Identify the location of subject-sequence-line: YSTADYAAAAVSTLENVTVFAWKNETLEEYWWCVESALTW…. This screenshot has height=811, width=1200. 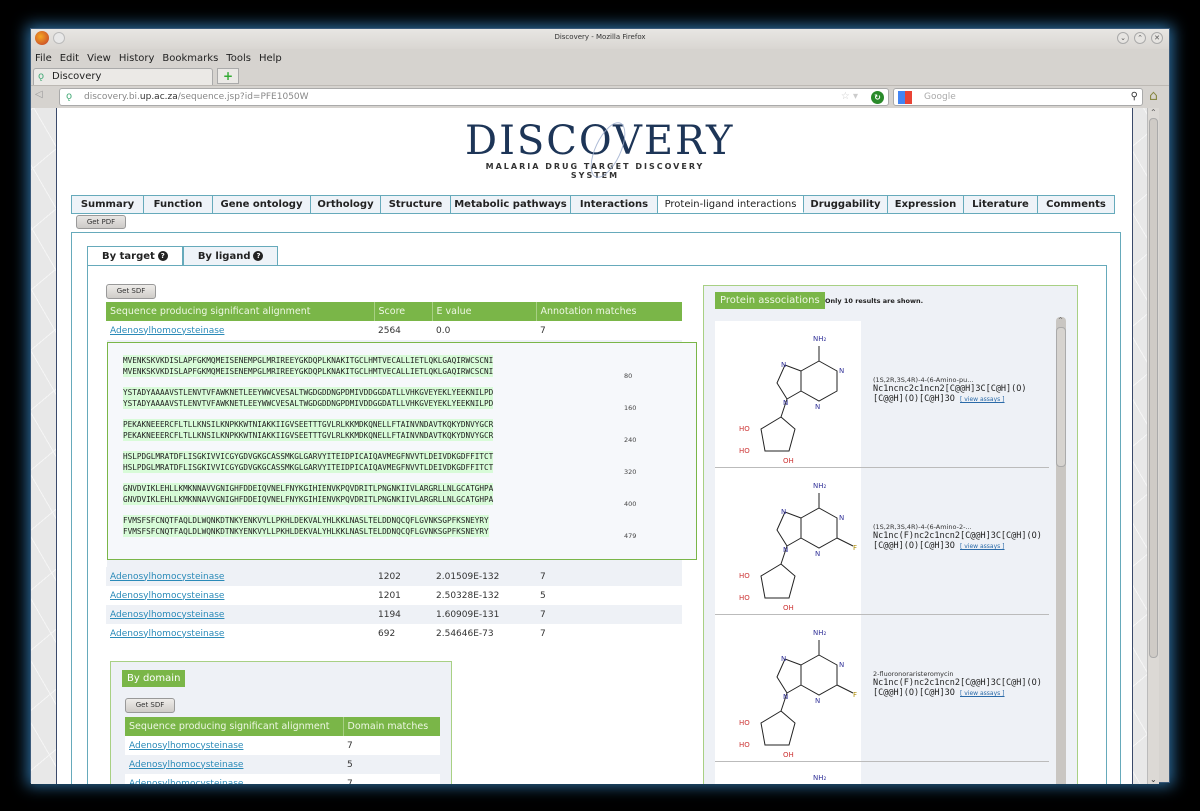
(308, 403).